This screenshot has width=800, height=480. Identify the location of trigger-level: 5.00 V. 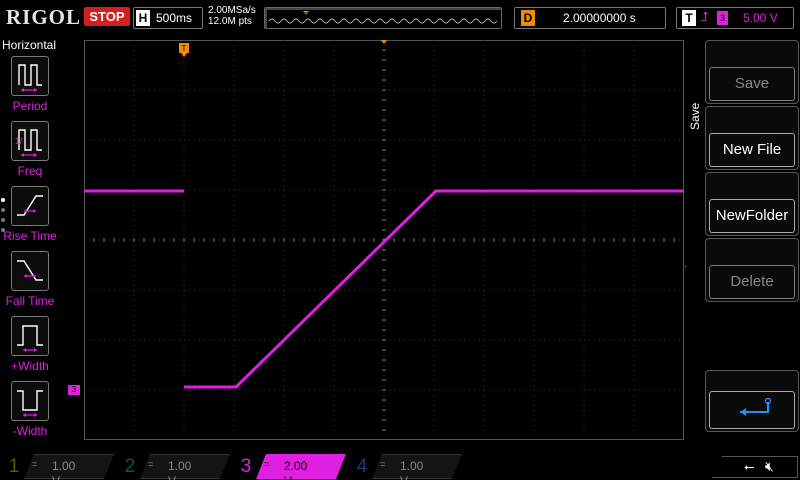
(760, 18).